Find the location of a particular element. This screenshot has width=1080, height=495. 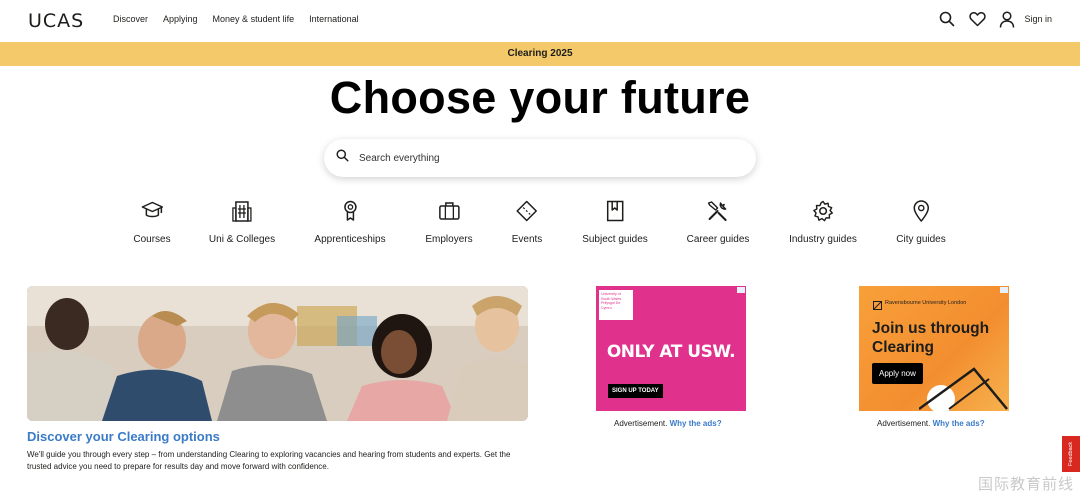

bookmark-icon is located at coordinates (615, 211).